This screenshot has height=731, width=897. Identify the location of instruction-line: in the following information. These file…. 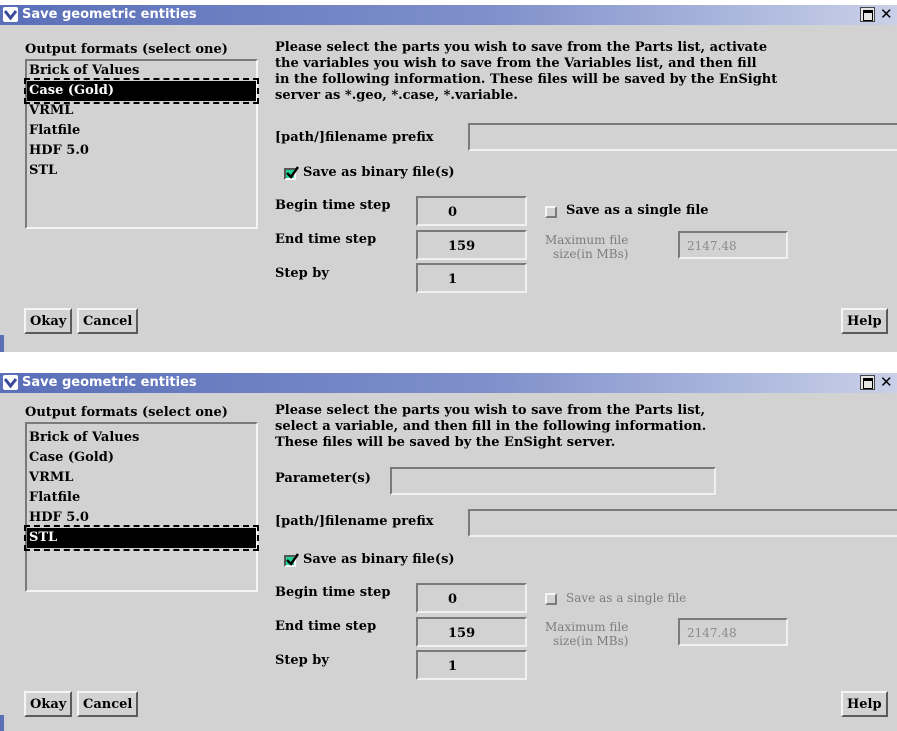
(526, 79).